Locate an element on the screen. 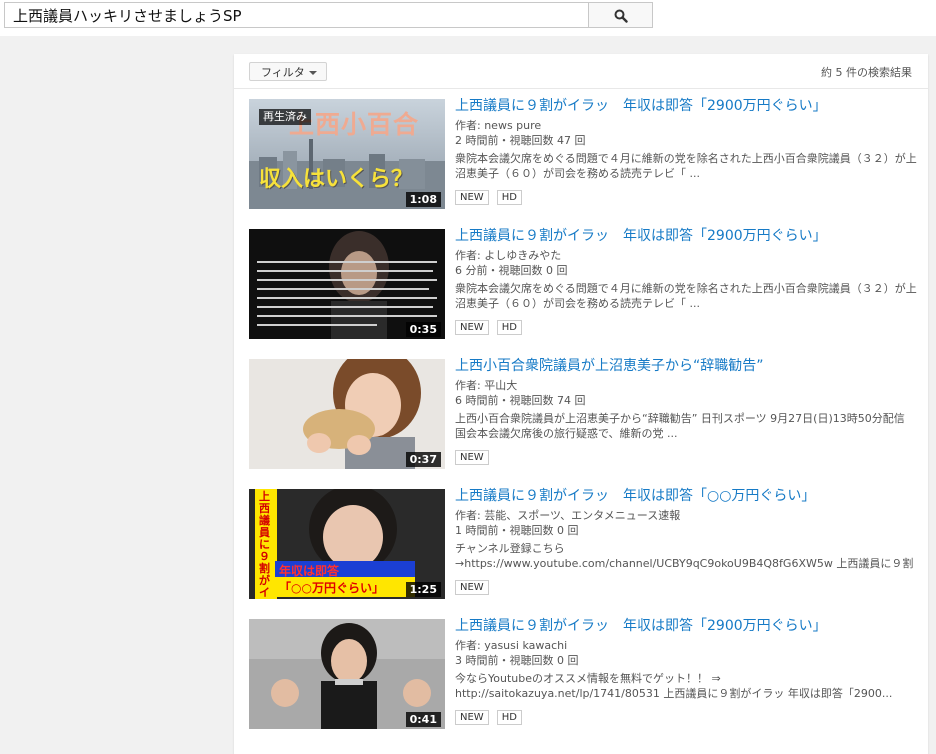 The height and width of the screenshot is (754, 936). search-bar: 上西議員ハッキリさせましょうSP is located at coordinates (468, 18).